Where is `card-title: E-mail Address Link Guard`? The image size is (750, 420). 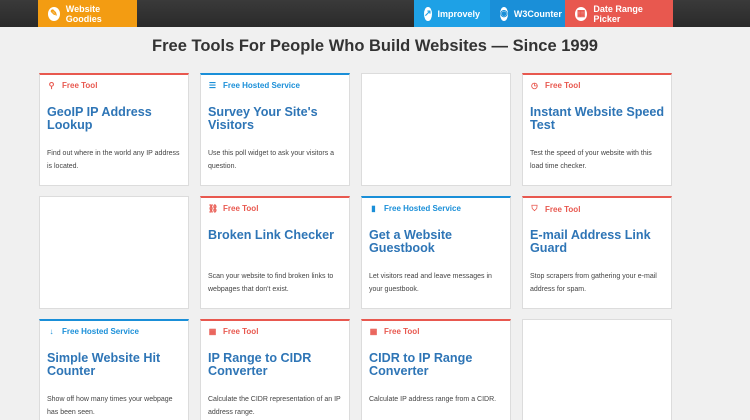
card-title: E-mail Address Link Guard is located at coordinates (600, 242).